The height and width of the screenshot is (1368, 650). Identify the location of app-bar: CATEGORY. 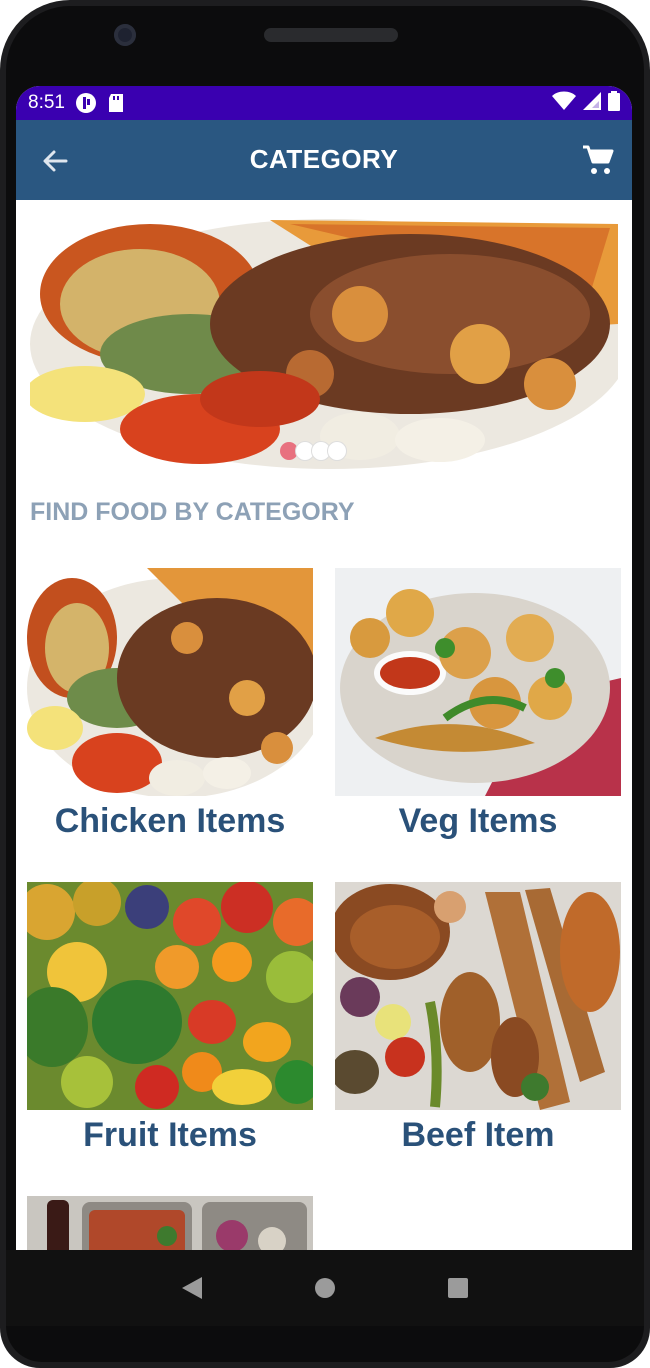
(324, 160).